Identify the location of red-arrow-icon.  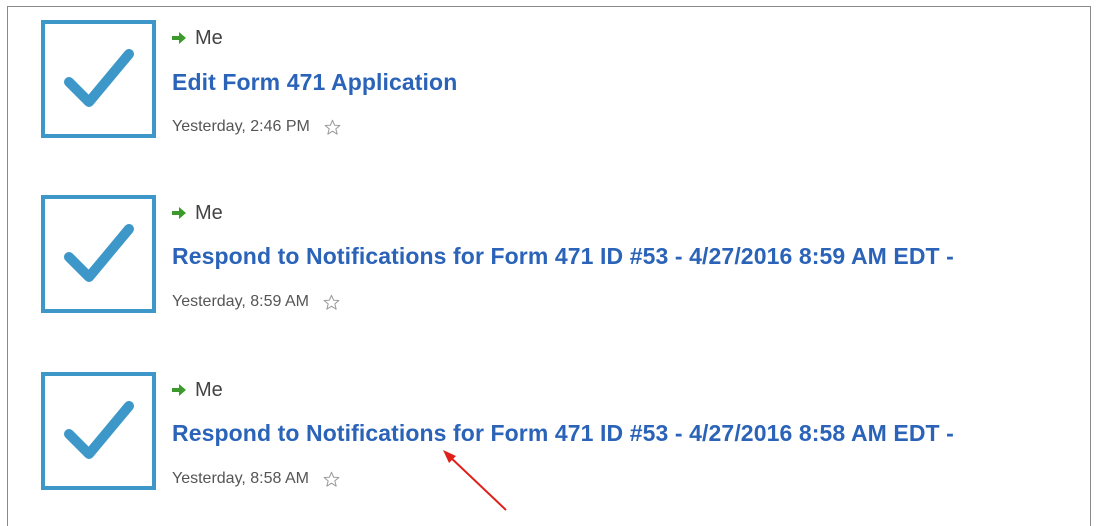
(475, 480).